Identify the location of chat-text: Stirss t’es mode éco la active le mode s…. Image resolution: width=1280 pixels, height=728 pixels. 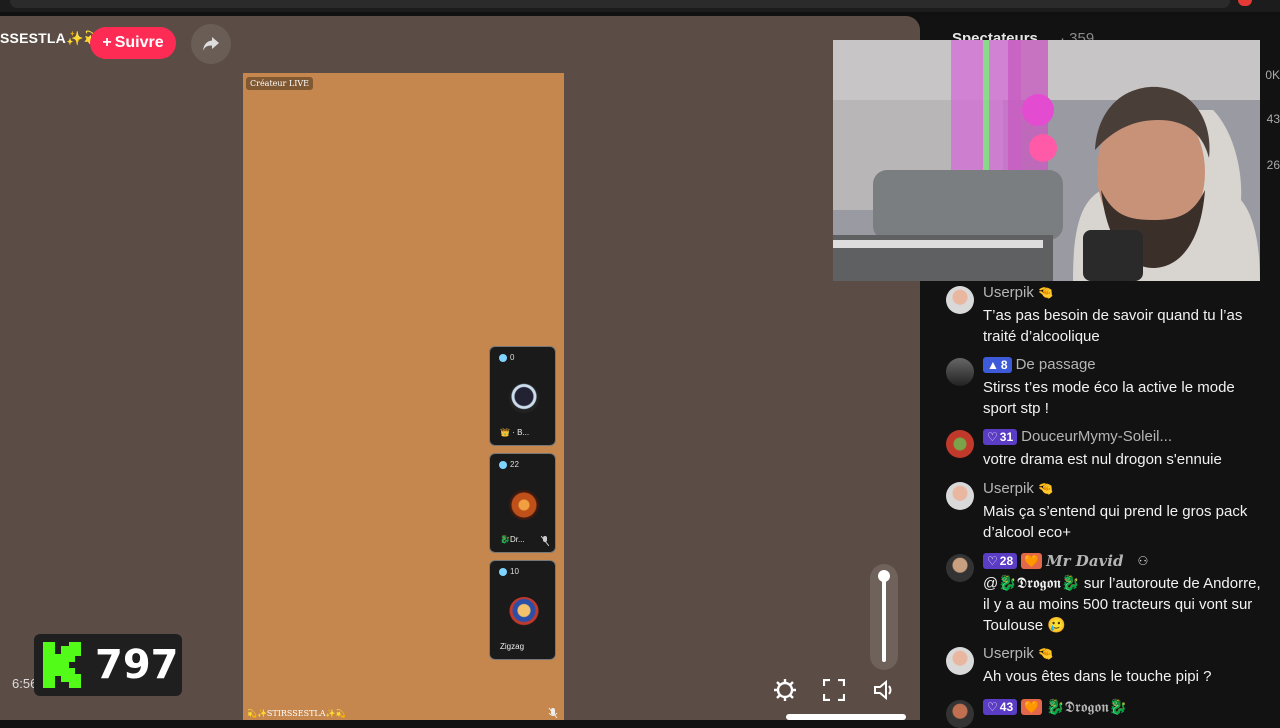
(1109, 398).